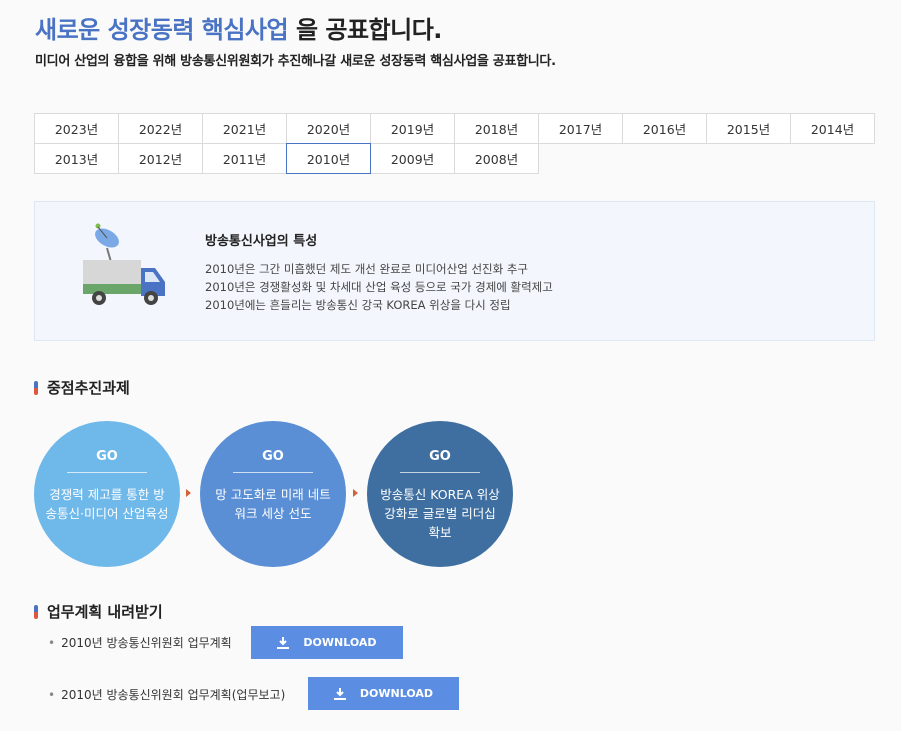 The width and height of the screenshot is (901, 731). What do you see at coordinates (107, 504) in the screenshot?
I see `task-text: 경쟁력 제고를 통한 방송통신·미디어 산업육성` at bounding box center [107, 504].